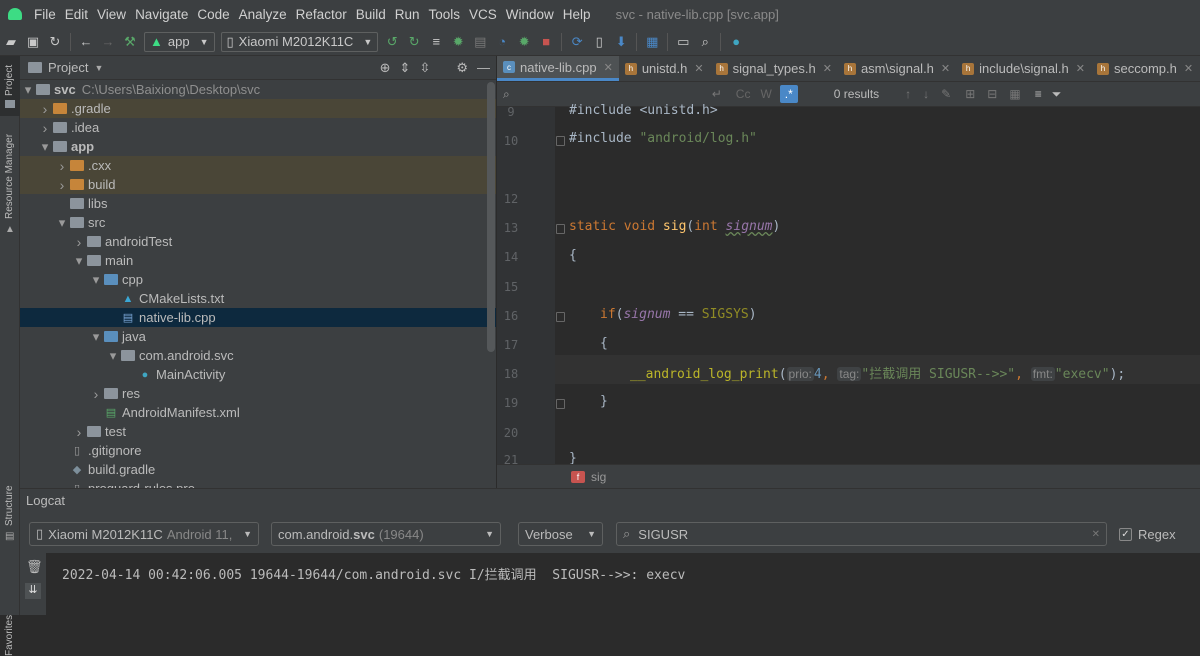 The height and width of the screenshot is (656, 1200). What do you see at coordinates (502, 42) in the screenshot?
I see `profile-icon: ◔` at bounding box center [502, 42].